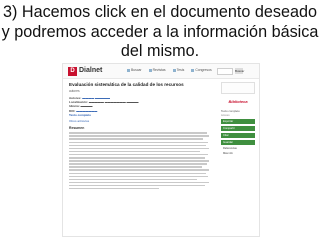 The image size is (320, 240). Describe the element at coordinates (238, 135) in the screenshot. I see `cite-button: Citar` at that location.